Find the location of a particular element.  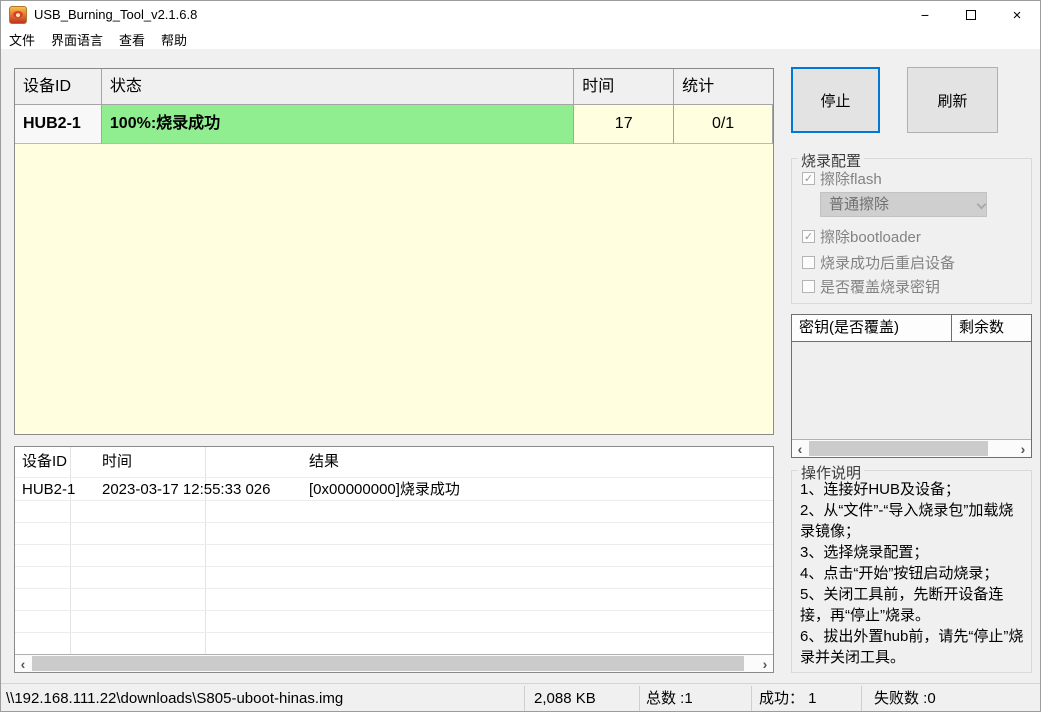

col-log-time: 时间 is located at coordinates (117, 461).